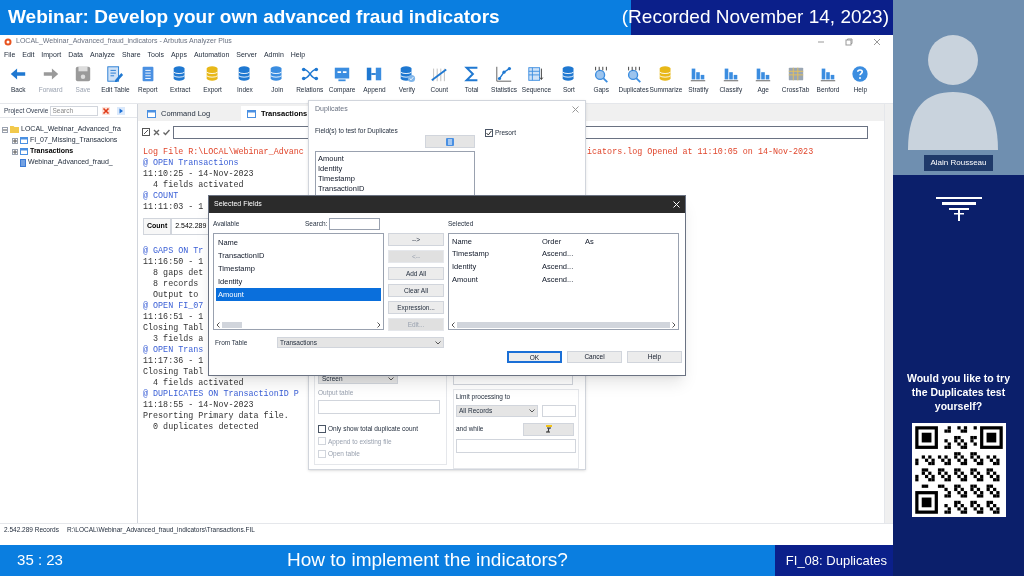  Describe the element at coordinates (379, 406) in the screenshot. I see `output-table-field` at that location.